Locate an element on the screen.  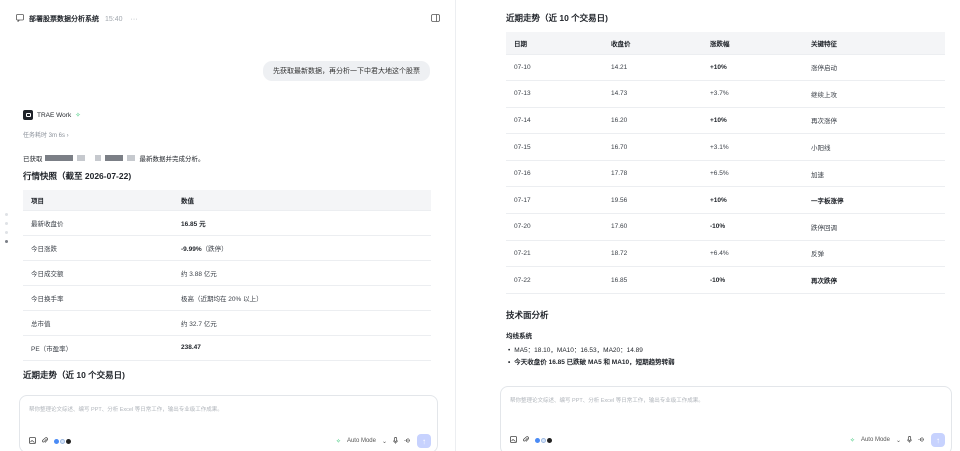
table-cell: 一字板涨停 is located at coordinates (874, 200).